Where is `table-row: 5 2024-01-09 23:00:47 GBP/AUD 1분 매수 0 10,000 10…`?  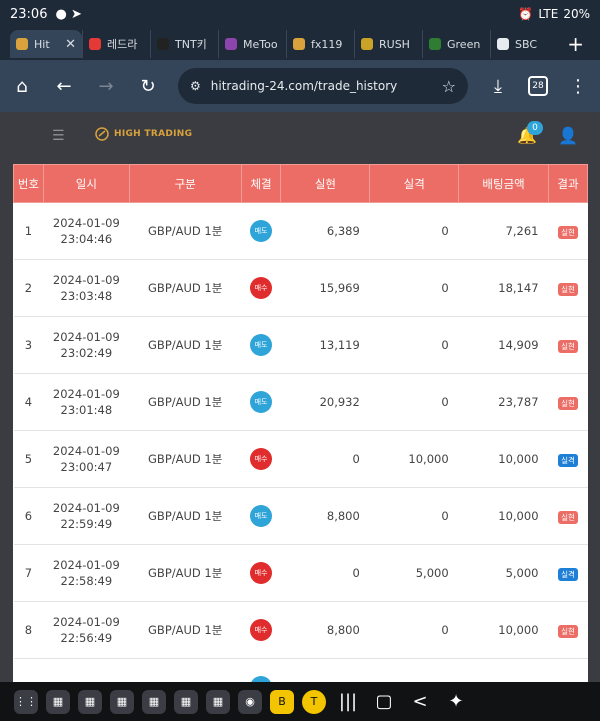
table-row: 5 2024-01-09 23:00:47 GBP/AUD 1분 매수 0 10,000 10… is located at coordinates (300, 459).